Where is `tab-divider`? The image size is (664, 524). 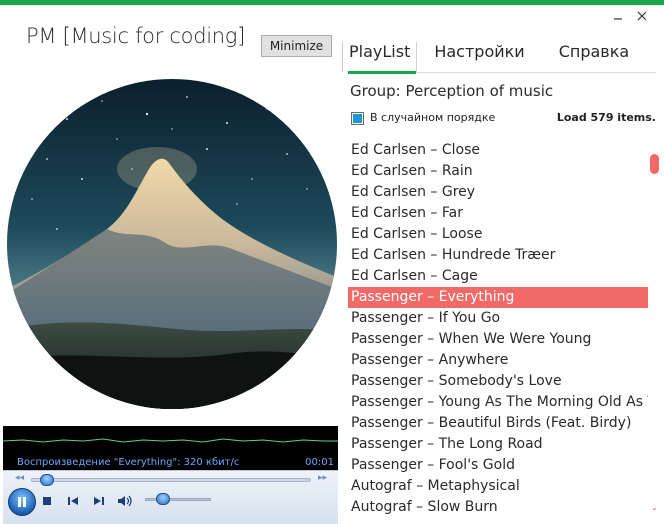
tab-divider is located at coordinates (536, 72).